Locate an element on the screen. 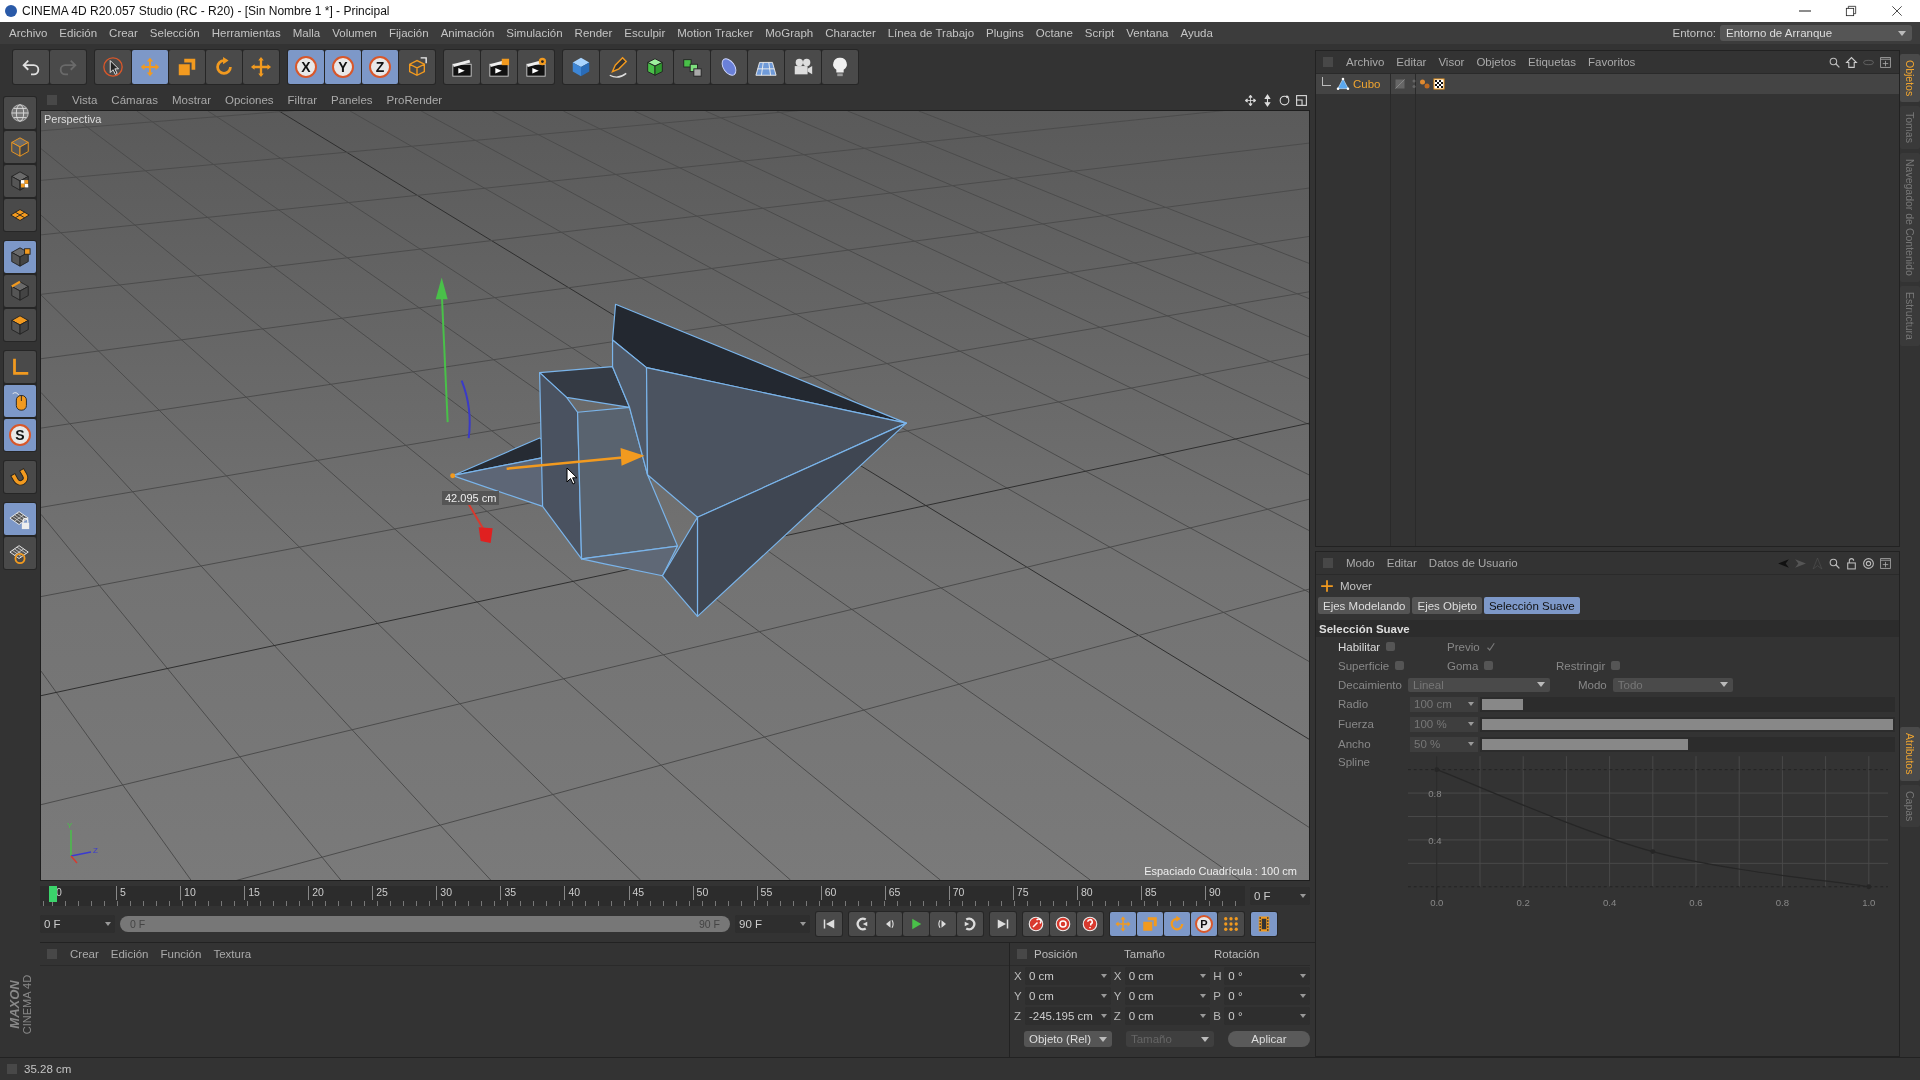  menu-item: Textura is located at coordinates (232, 954).